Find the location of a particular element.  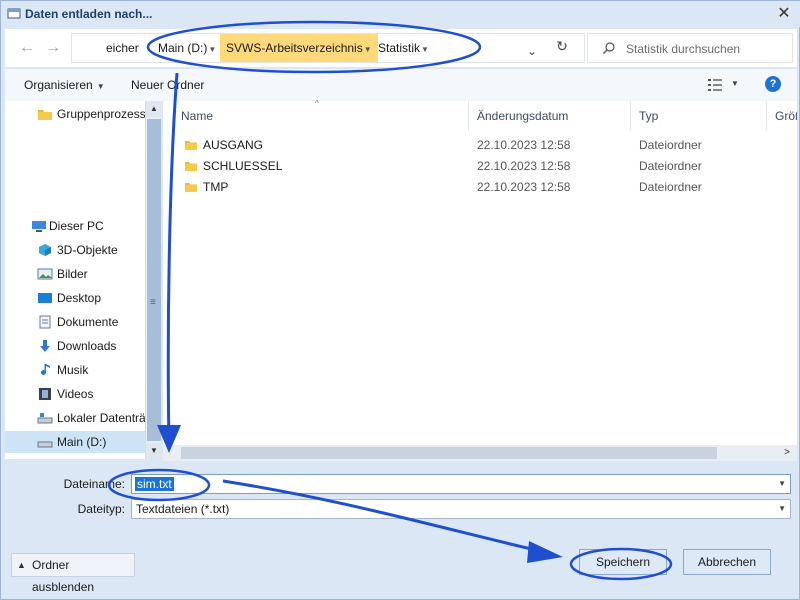

nav-item-label: Musik is located at coordinates (73, 370).